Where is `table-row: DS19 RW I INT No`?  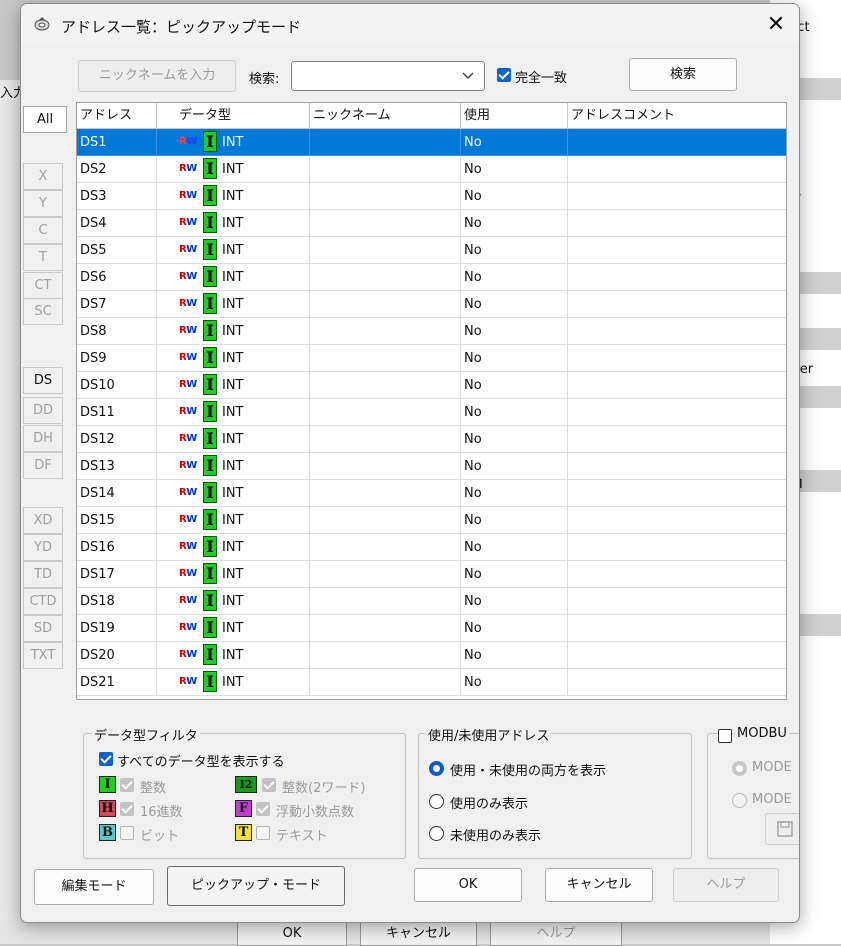 table-row: DS19 RW I INT No is located at coordinates (431, 628).